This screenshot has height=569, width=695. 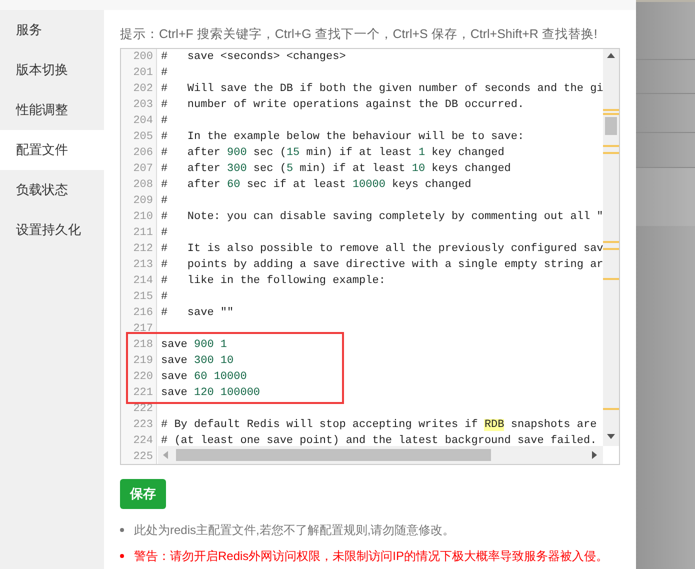 What do you see at coordinates (611, 55) in the screenshot?
I see `up-arrow-icon` at bounding box center [611, 55].